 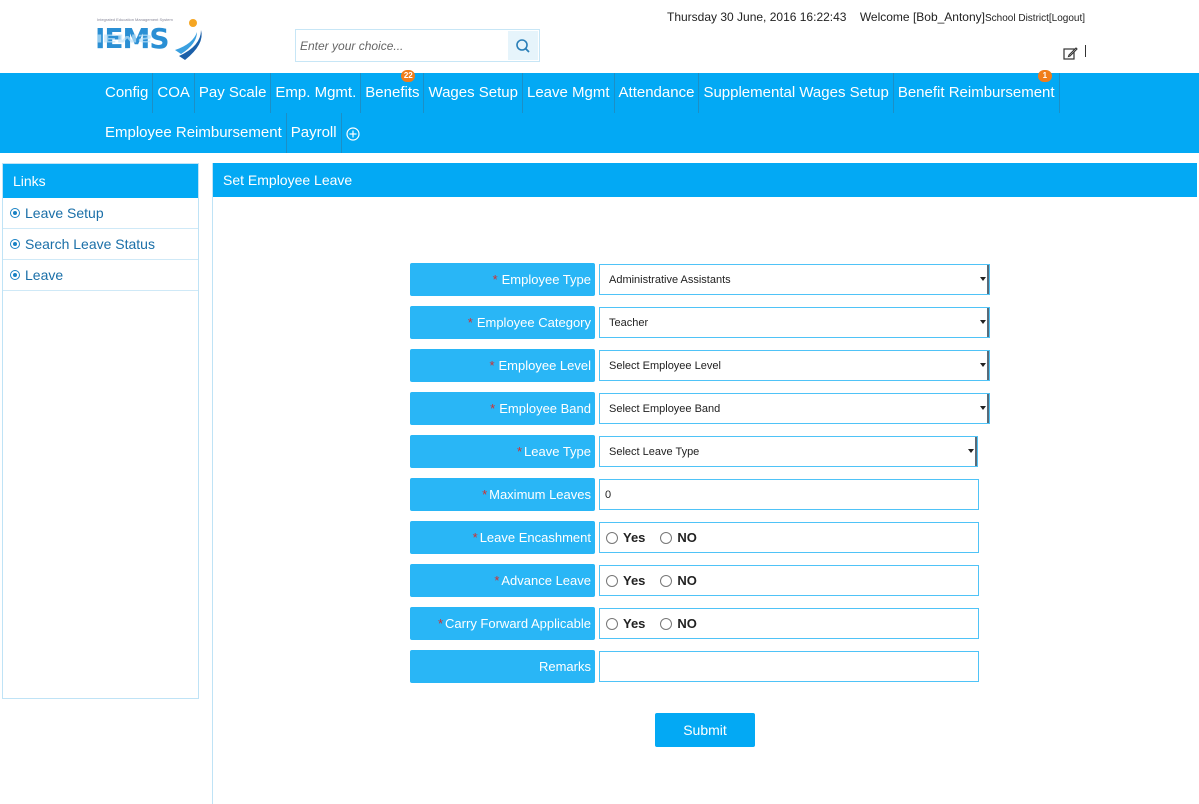 I want to click on leave-encashment-options: Yes NO, so click(x=789, y=537).